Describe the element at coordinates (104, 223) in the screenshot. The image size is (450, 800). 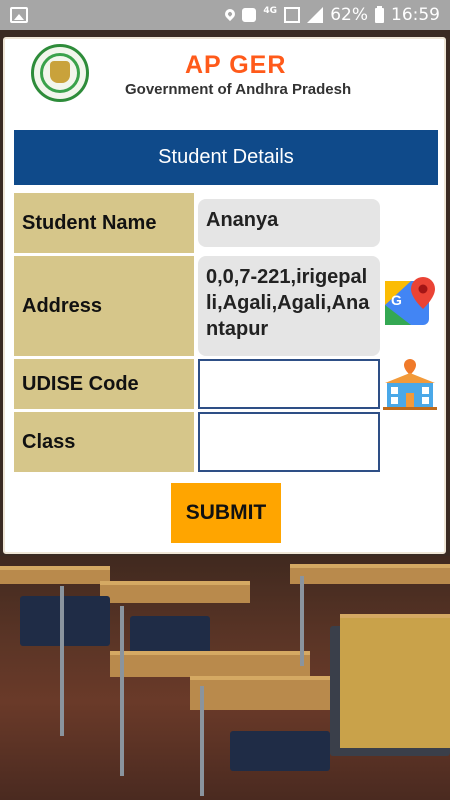
I see `student-name-label: Student Name` at that location.